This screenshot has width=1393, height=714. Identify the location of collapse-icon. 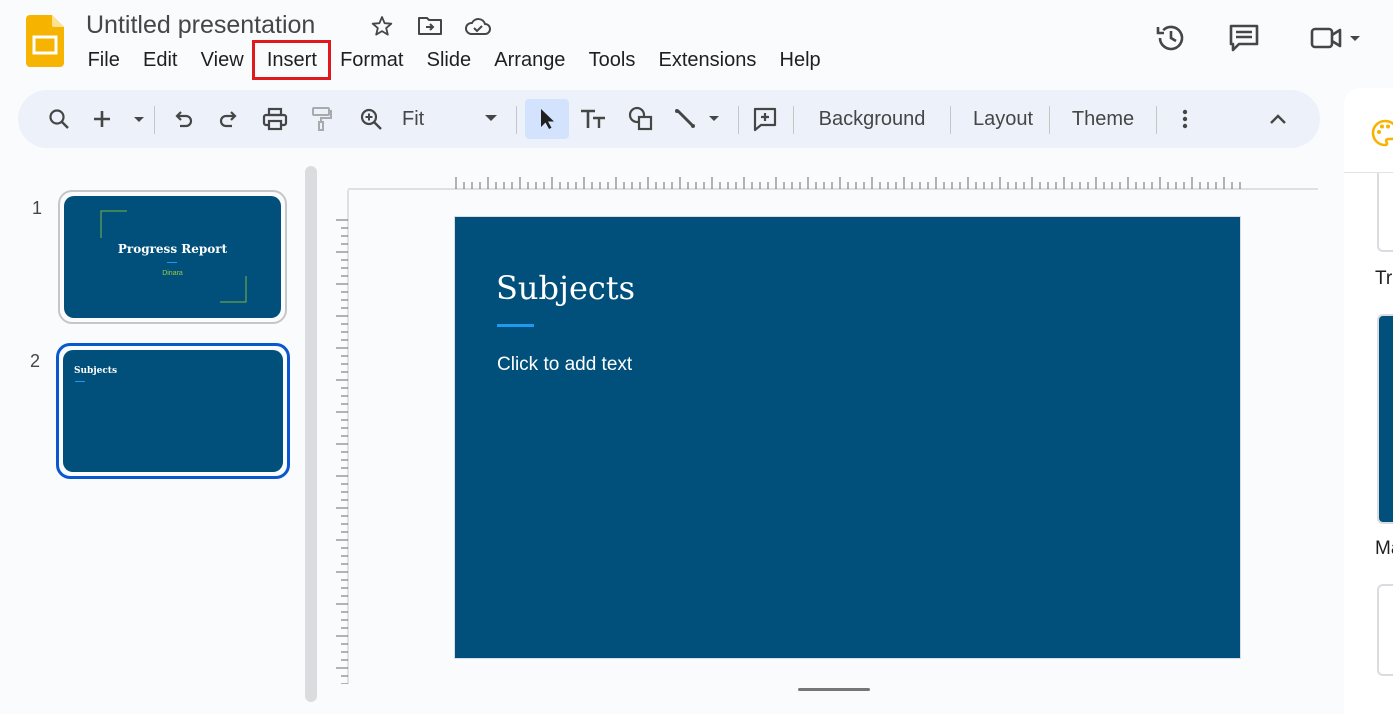
(1278, 119).